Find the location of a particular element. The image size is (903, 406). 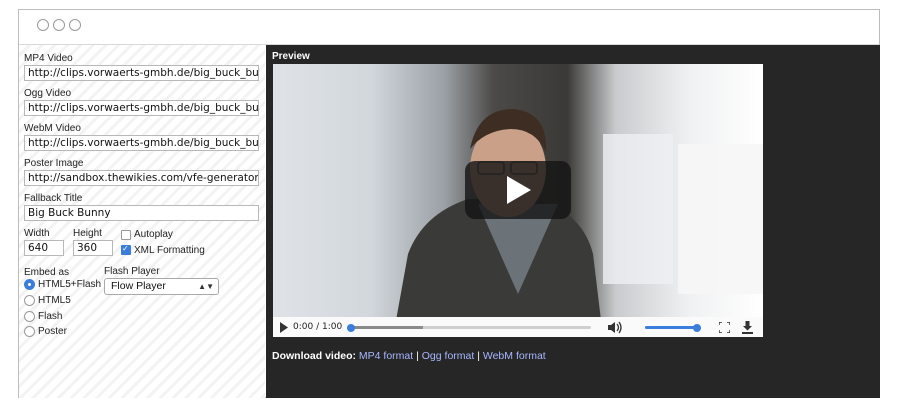

poster-label: Poster Image is located at coordinates (54, 163).